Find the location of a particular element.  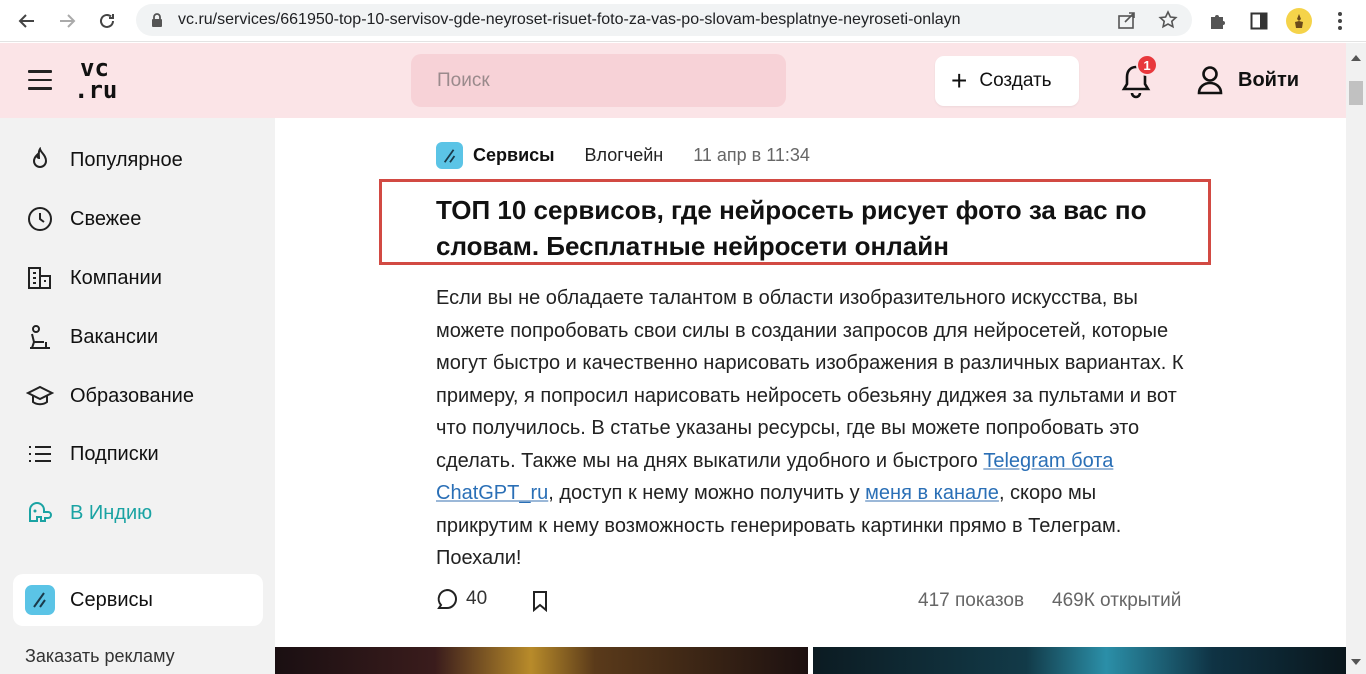

back-button is located at coordinates (27, 21).